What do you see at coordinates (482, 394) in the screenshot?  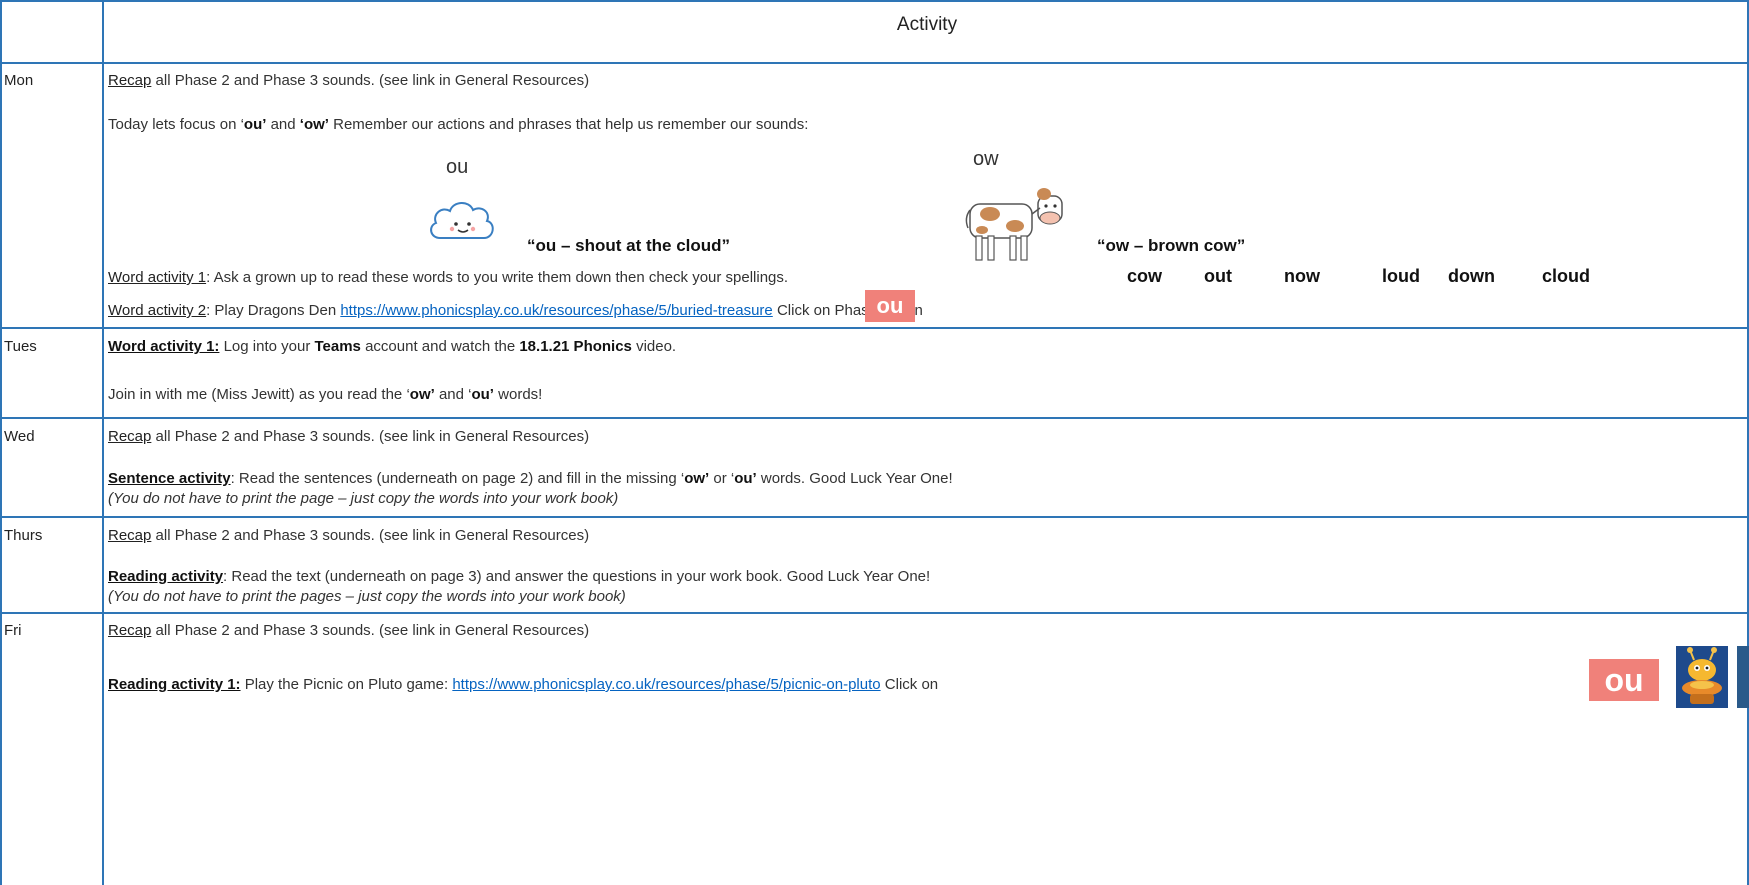 I see `join-ou: ou’` at bounding box center [482, 394].